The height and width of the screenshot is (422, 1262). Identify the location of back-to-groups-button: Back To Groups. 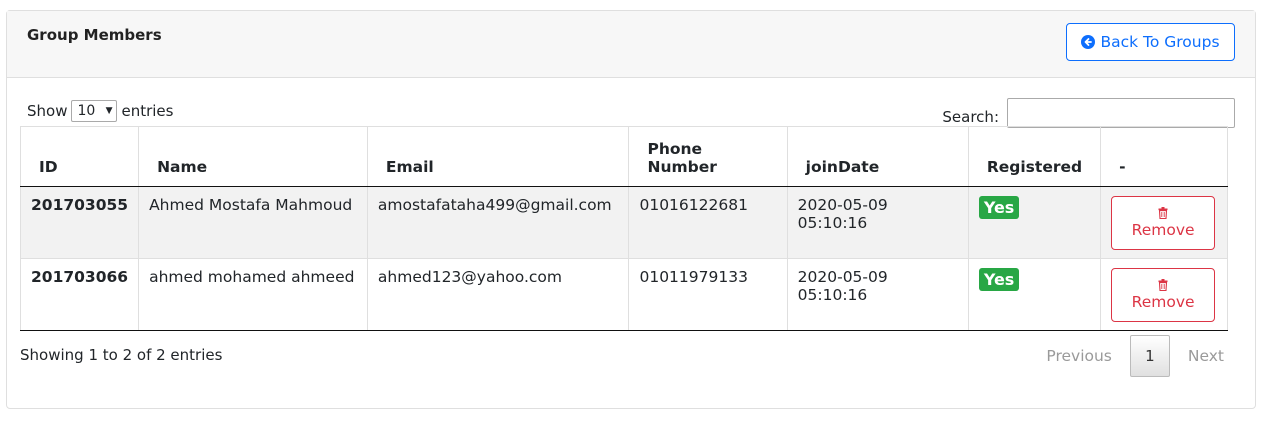
(1150, 42).